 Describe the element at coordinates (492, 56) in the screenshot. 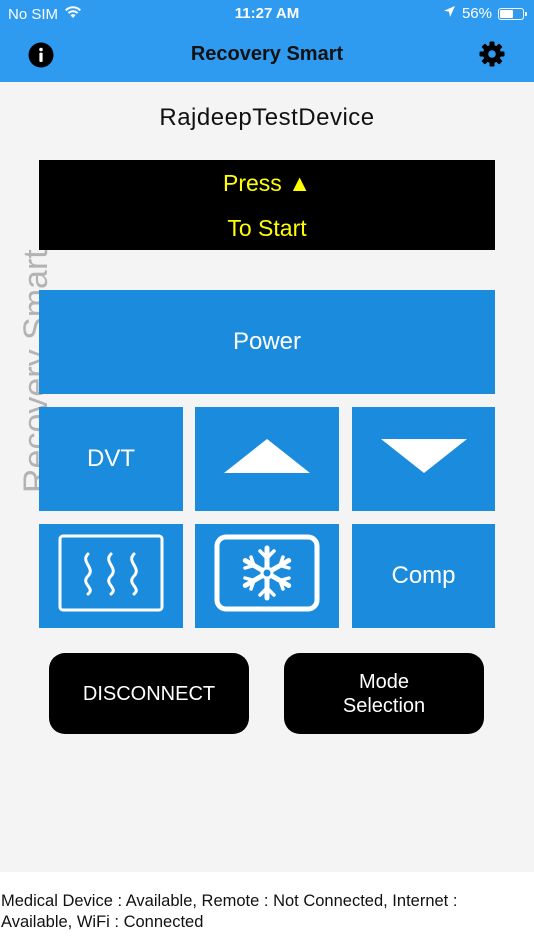

I see `gear-icon` at that location.